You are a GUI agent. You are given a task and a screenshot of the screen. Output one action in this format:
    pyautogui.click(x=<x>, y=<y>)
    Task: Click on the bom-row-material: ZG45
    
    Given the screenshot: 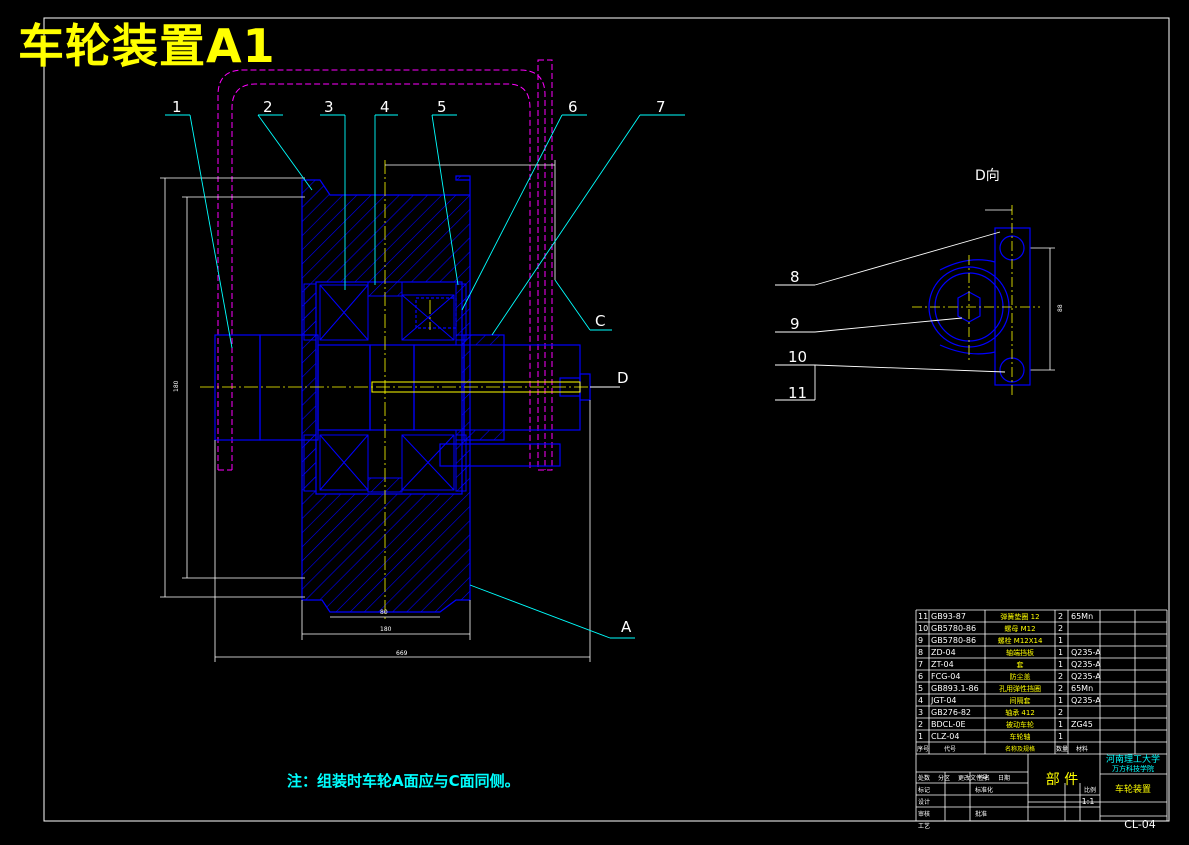 What is the action you would take?
    pyautogui.click(x=1082, y=724)
    